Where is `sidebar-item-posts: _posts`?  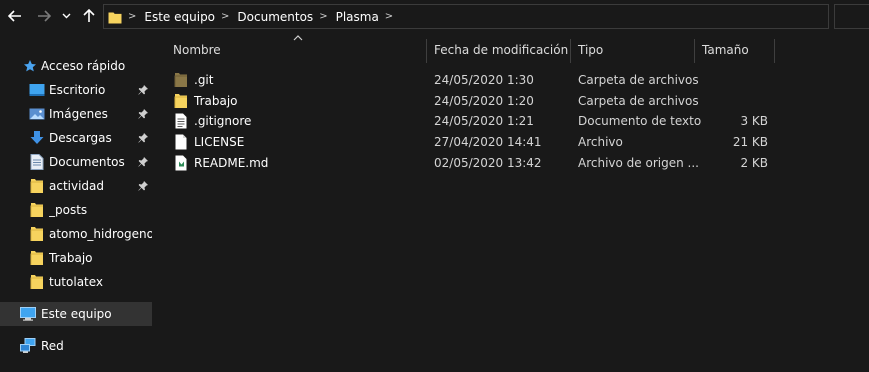 sidebar-item-posts: _posts is located at coordinates (76, 210).